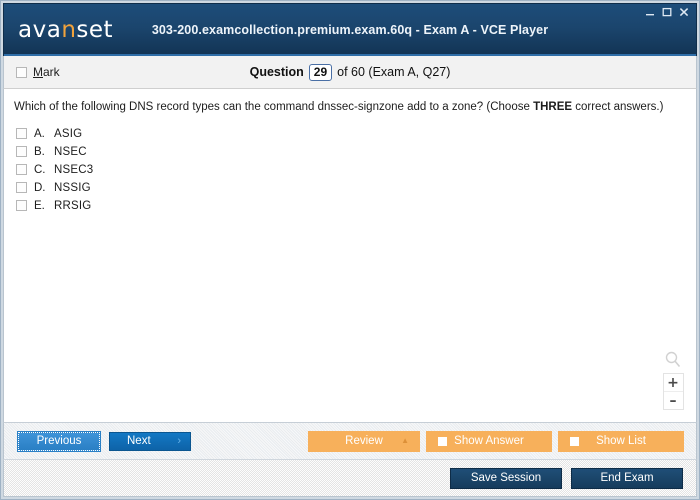 The width and height of the screenshot is (700, 500). Describe the element at coordinates (650, 11) in the screenshot. I see `minimize-icon` at that location.